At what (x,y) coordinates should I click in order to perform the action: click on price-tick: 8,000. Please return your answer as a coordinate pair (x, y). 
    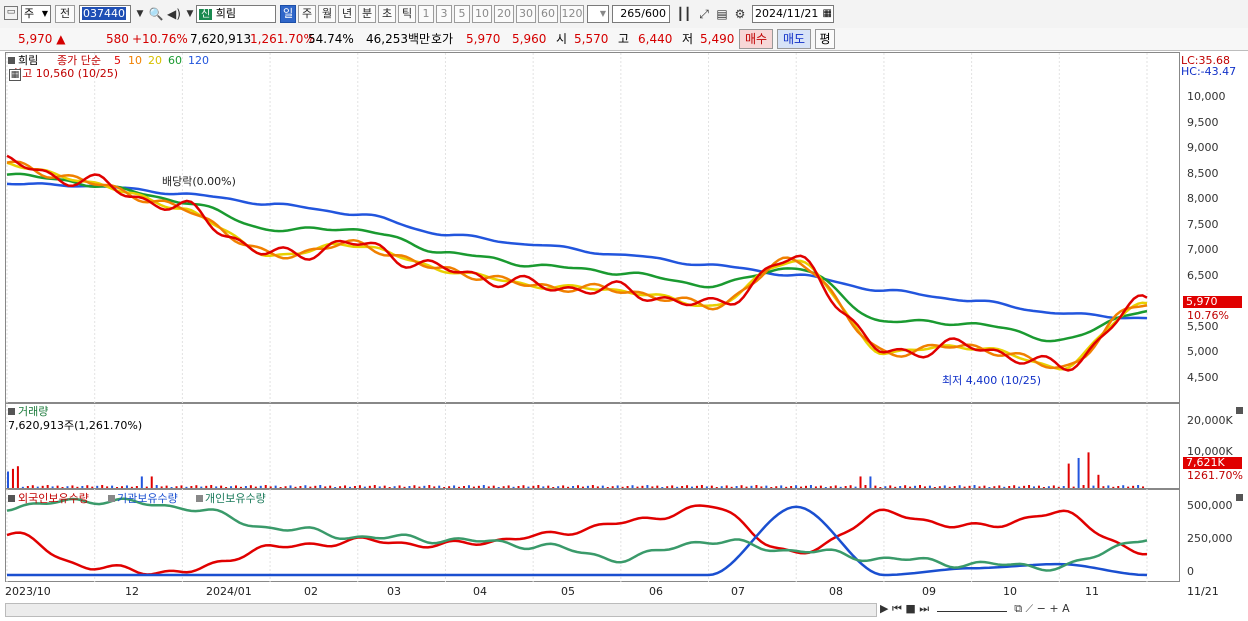
    Looking at the image, I should click on (1203, 198).